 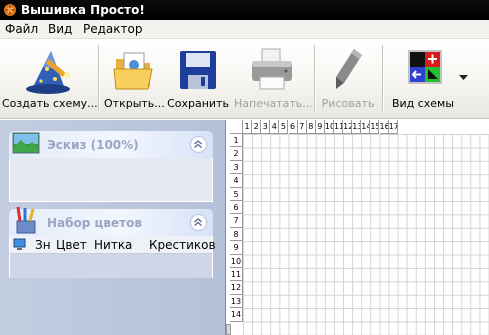 I want to click on row-number: 13, so click(x=236, y=301).